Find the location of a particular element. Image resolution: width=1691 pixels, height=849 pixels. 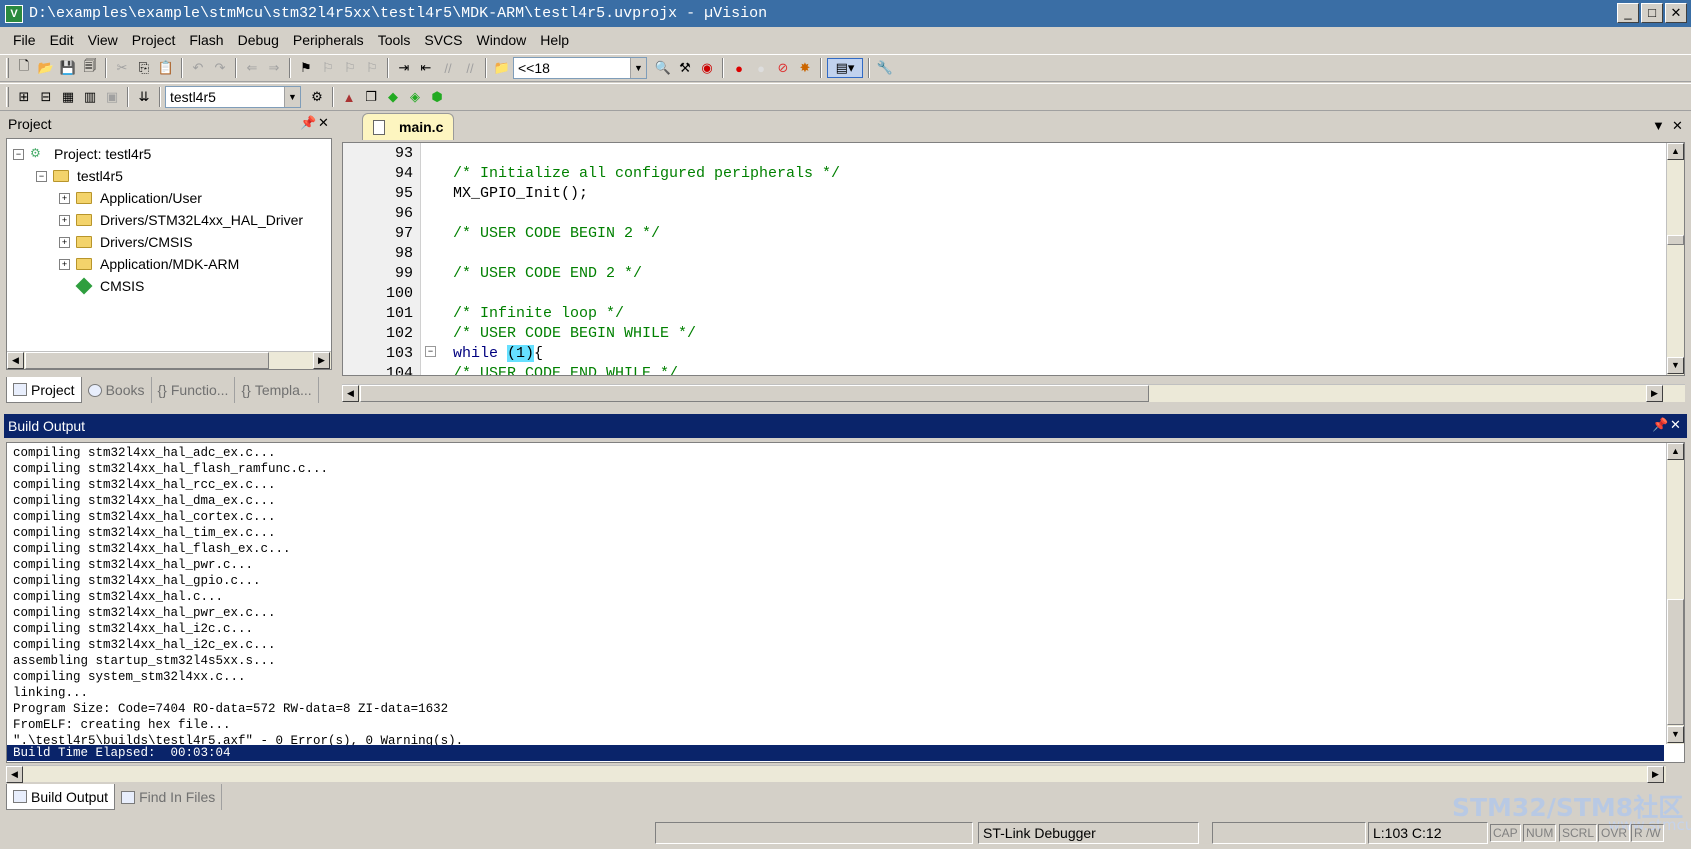

tree-root: − ⚙ Project: testl4r5 is located at coordinates (82, 154).